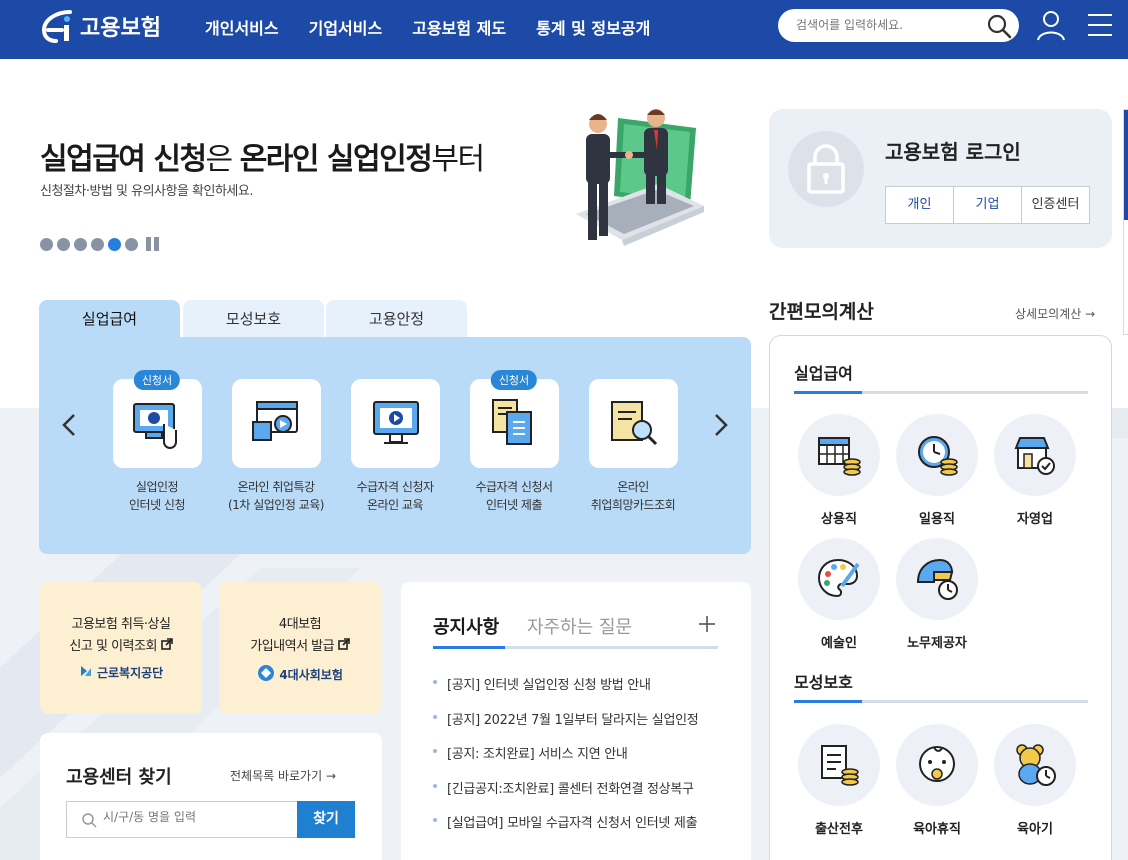  I want to click on hero-title: 실업급여 신청은 온라인 실업인정부터, so click(262, 156).